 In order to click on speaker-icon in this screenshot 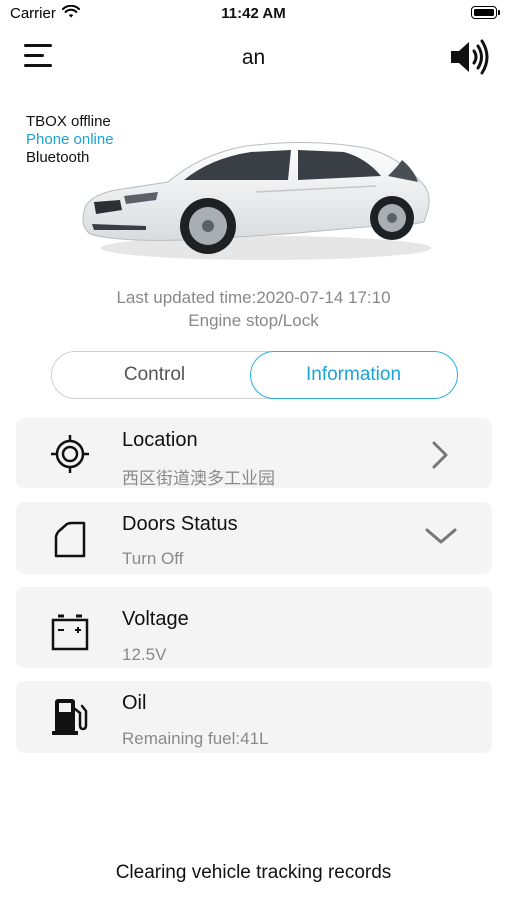, I will do `click(470, 57)`.